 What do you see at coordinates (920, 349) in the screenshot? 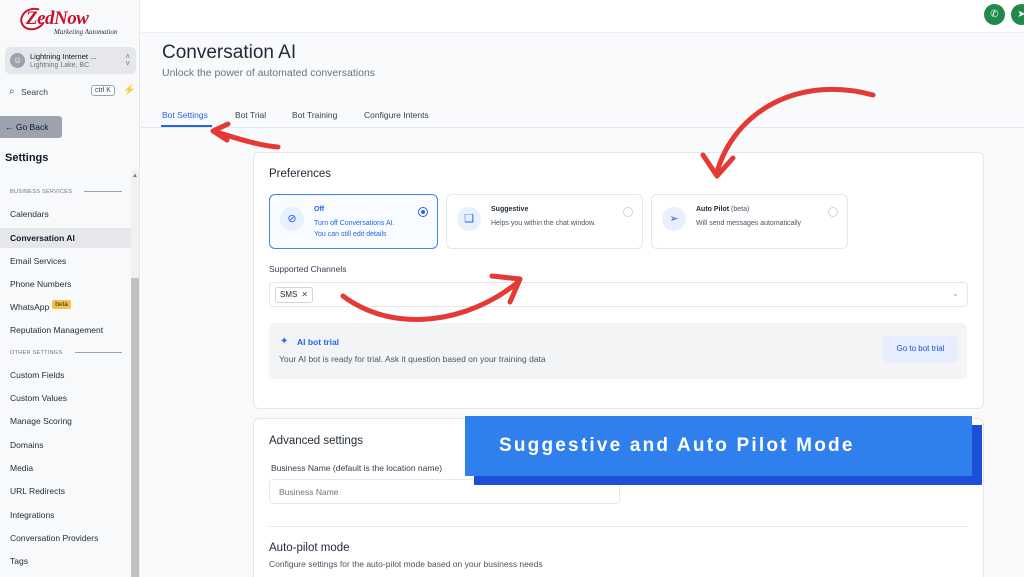
I see `go-to-bot-trial-button: Go to bot trial` at bounding box center [920, 349].